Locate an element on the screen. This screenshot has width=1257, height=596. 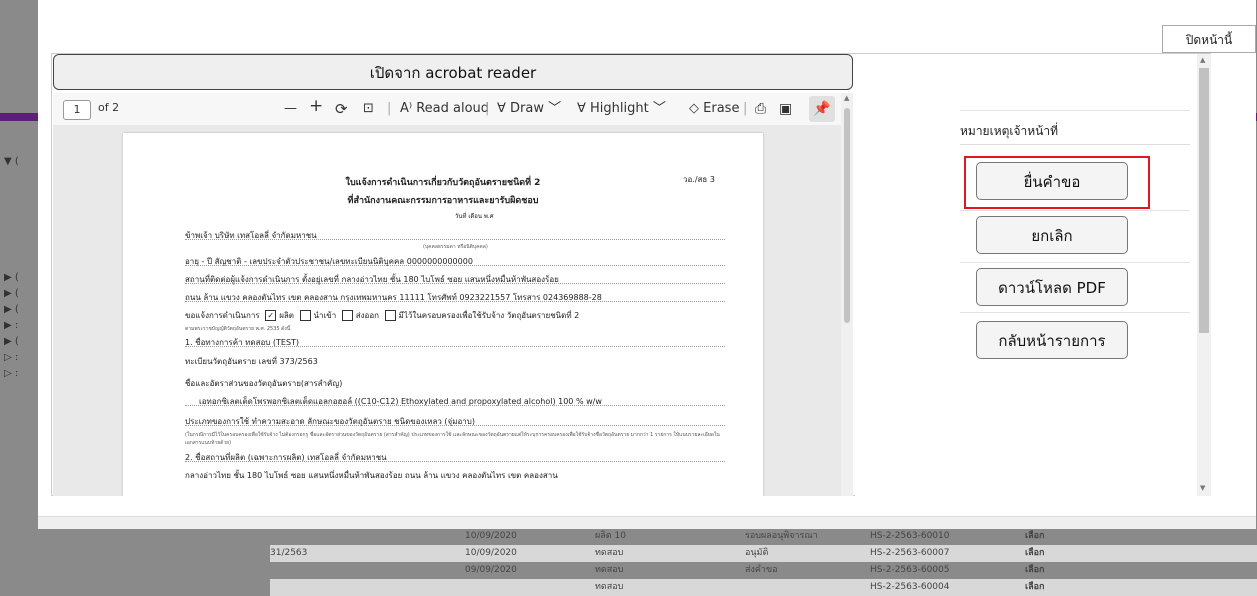
row-status: รอบผลอนุพิจารณา is located at coordinates (781, 536).